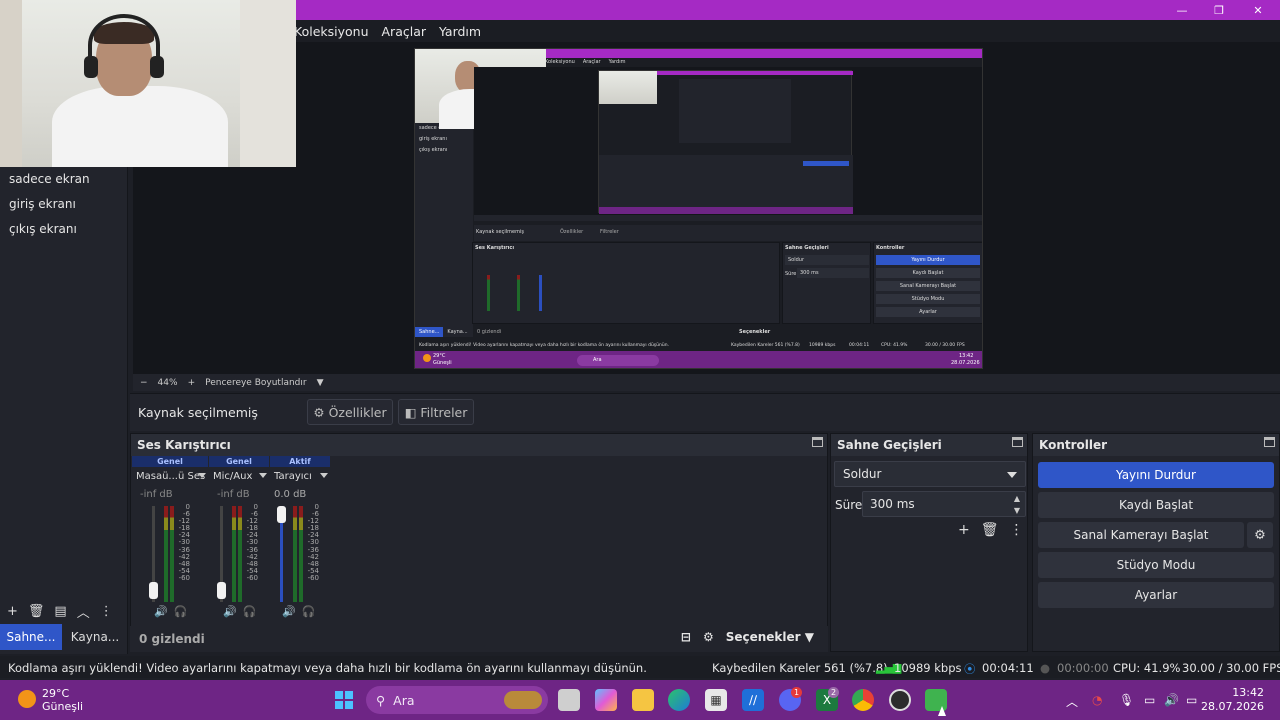 This screenshot has height=720, width=1280. What do you see at coordinates (427, 358) in the screenshot?
I see `nested-weather-icon` at bounding box center [427, 358].